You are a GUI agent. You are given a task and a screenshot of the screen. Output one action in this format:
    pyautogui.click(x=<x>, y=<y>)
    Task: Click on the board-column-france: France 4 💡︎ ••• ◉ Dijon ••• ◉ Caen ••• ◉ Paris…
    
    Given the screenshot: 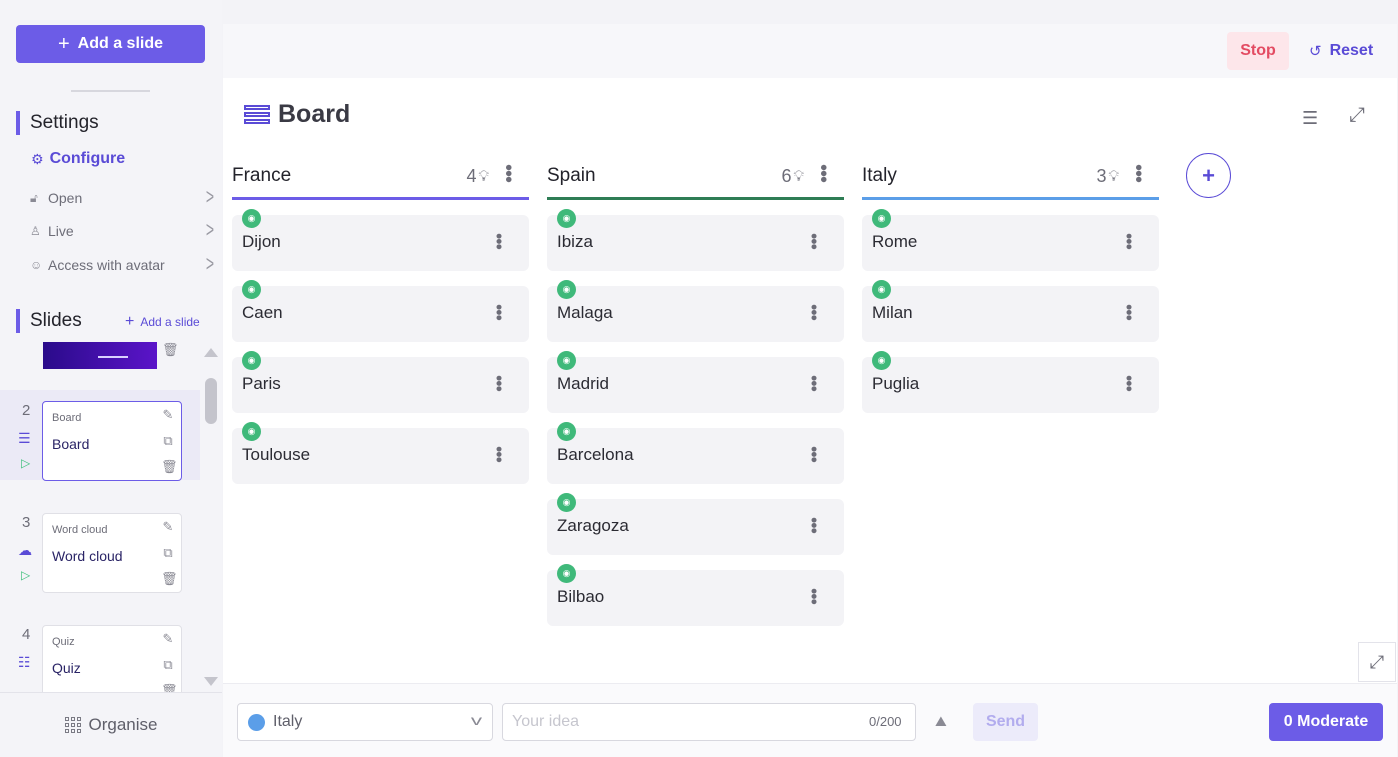 What is the action you would take?
    pyautogui.click(x=380, y=323)
    